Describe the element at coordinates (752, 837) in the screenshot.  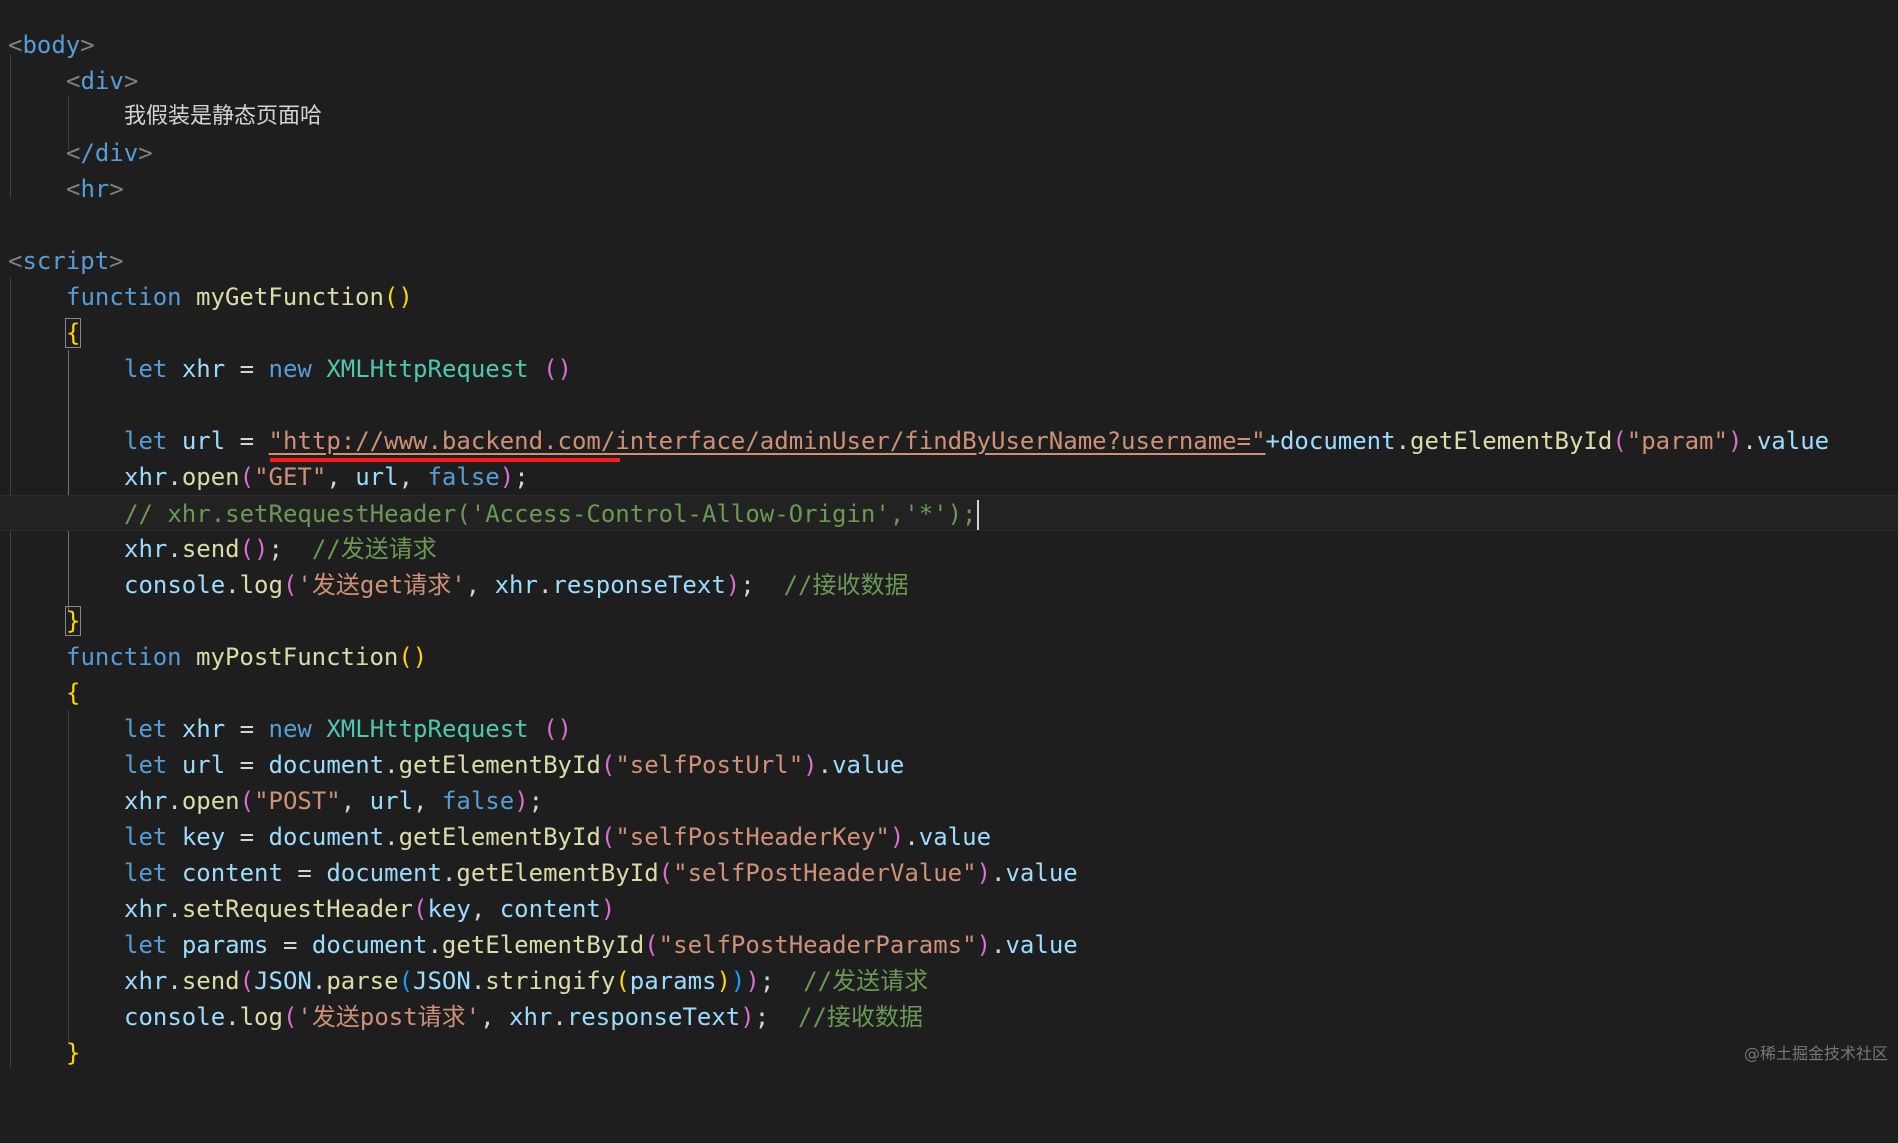
I see `string-self-post-key: "selfPostHeaderKey"` at that location.